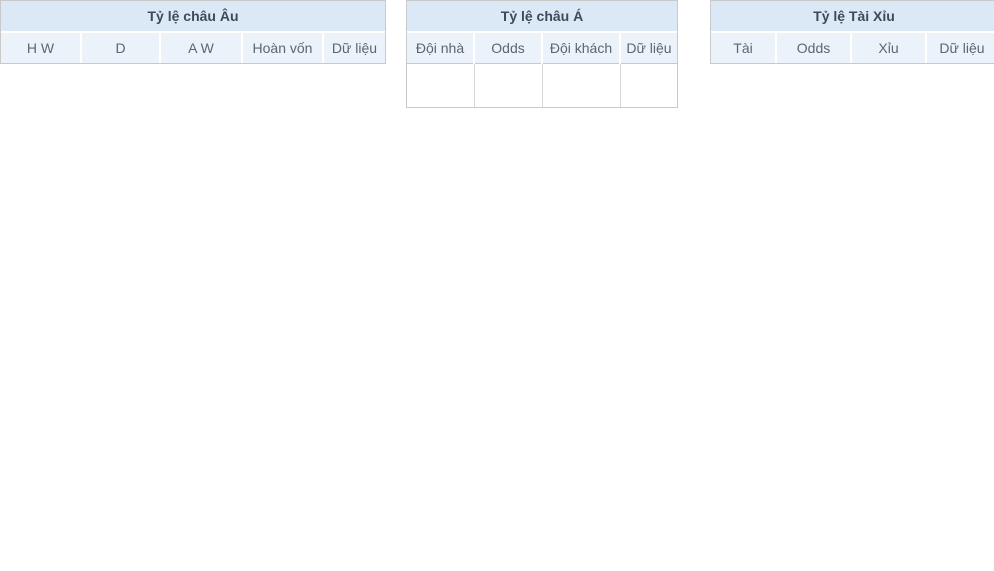  What do you see at coordinates (440, 47) in the screenshot?
I see `column-header: Đội nhà` at bounding box center [440, 47].